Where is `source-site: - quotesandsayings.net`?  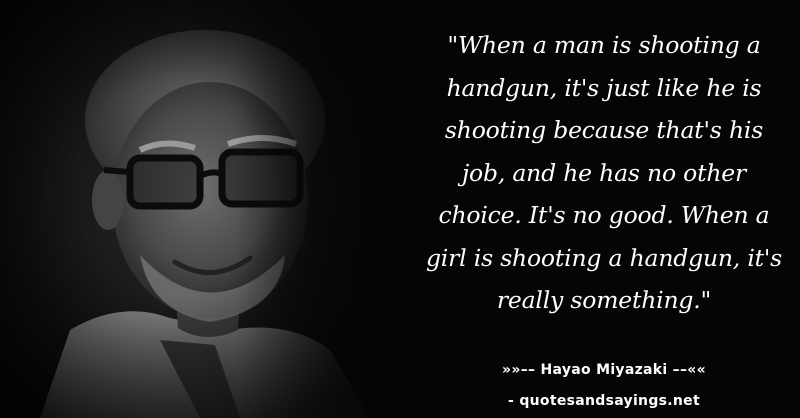
source-site: - quotesandsayings.net is located at coordinates (604, 401).